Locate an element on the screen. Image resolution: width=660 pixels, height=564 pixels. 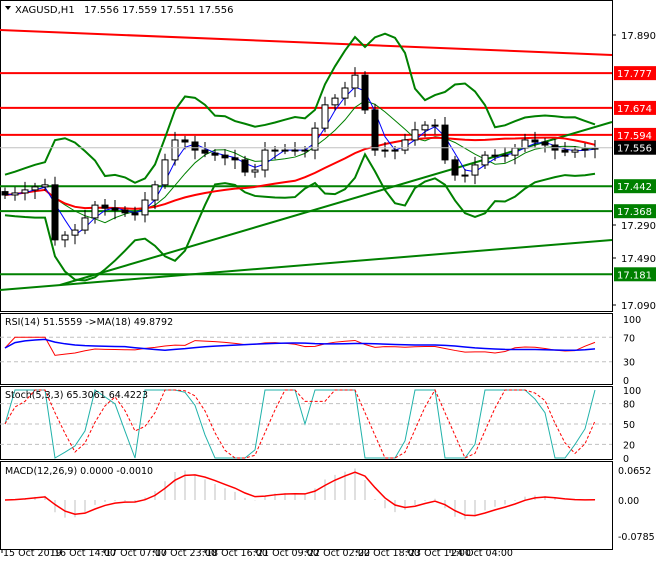
y-tick-label: 17.090 is located at coordinates (638, 306).